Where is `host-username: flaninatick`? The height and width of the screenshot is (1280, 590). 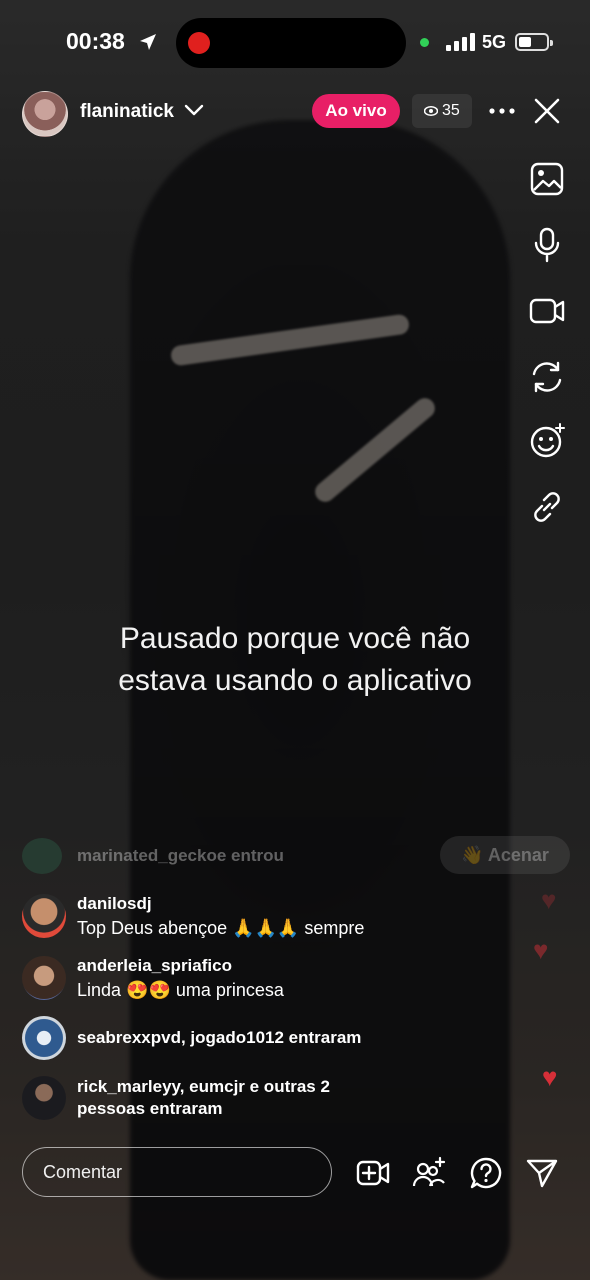
host-username: flaninatick is located at coordinates (127, 112).